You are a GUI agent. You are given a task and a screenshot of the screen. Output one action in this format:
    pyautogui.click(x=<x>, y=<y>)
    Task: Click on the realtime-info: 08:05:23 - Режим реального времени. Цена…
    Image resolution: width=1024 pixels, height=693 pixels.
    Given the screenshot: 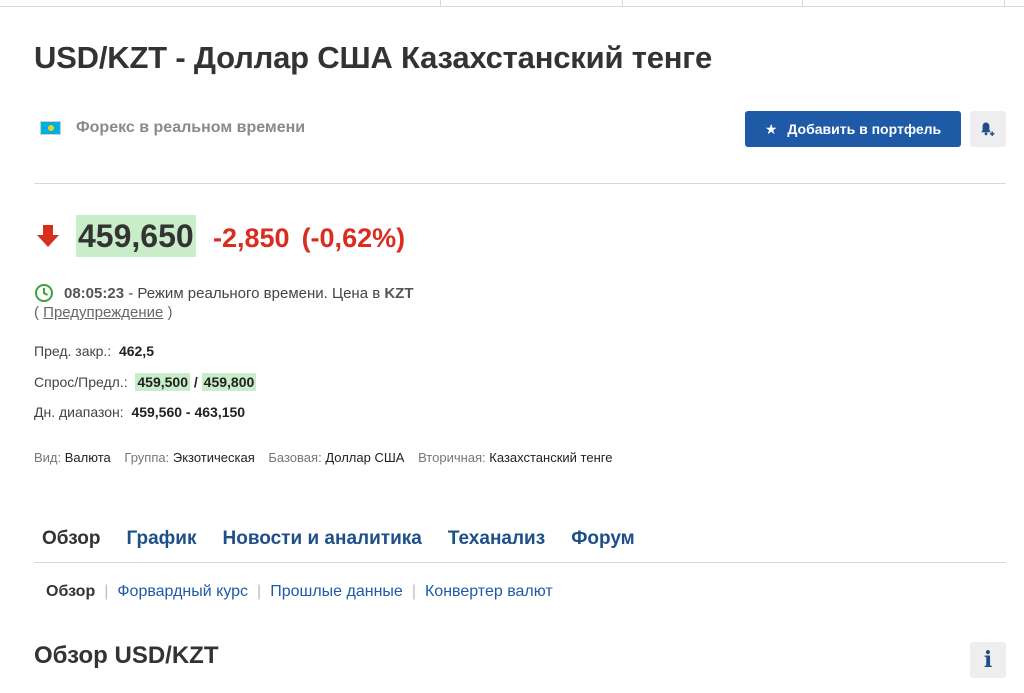 What is the action you would take?
    pyautogui.click(x=239, y=293)
    